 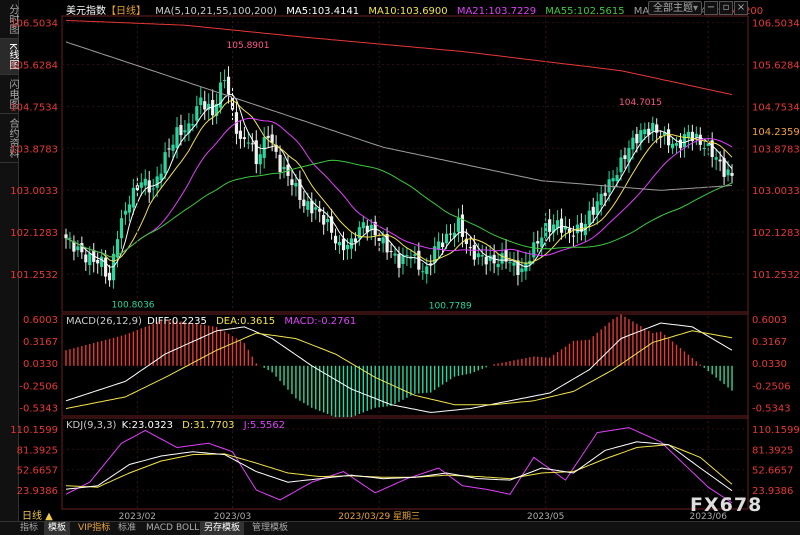 I want to click on extreme-price-label: 104.7015, so click(x=640, y=103).